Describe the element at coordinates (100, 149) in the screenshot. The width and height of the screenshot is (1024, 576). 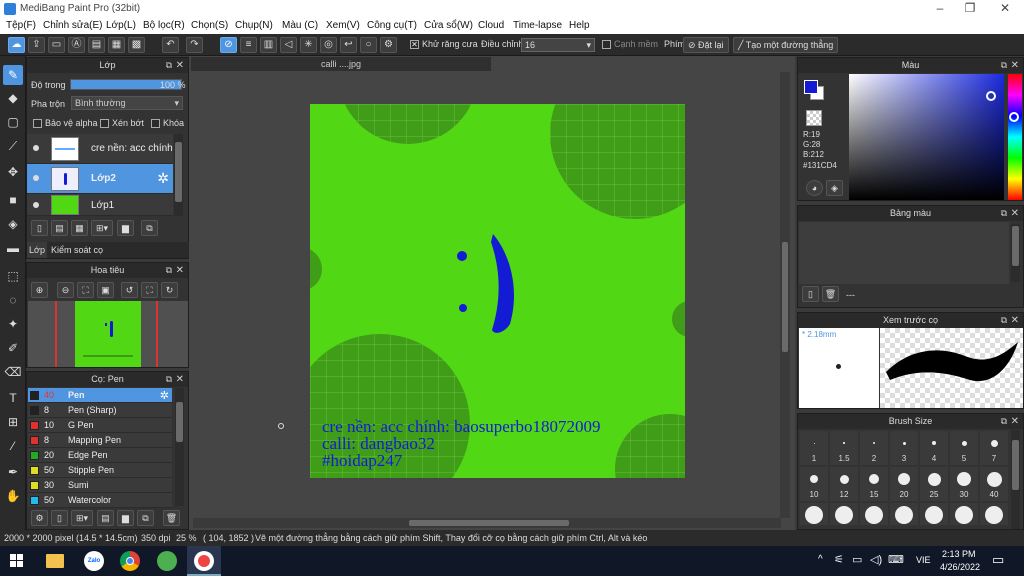
I see `layer-row: cre nền: acc chính` at that location.